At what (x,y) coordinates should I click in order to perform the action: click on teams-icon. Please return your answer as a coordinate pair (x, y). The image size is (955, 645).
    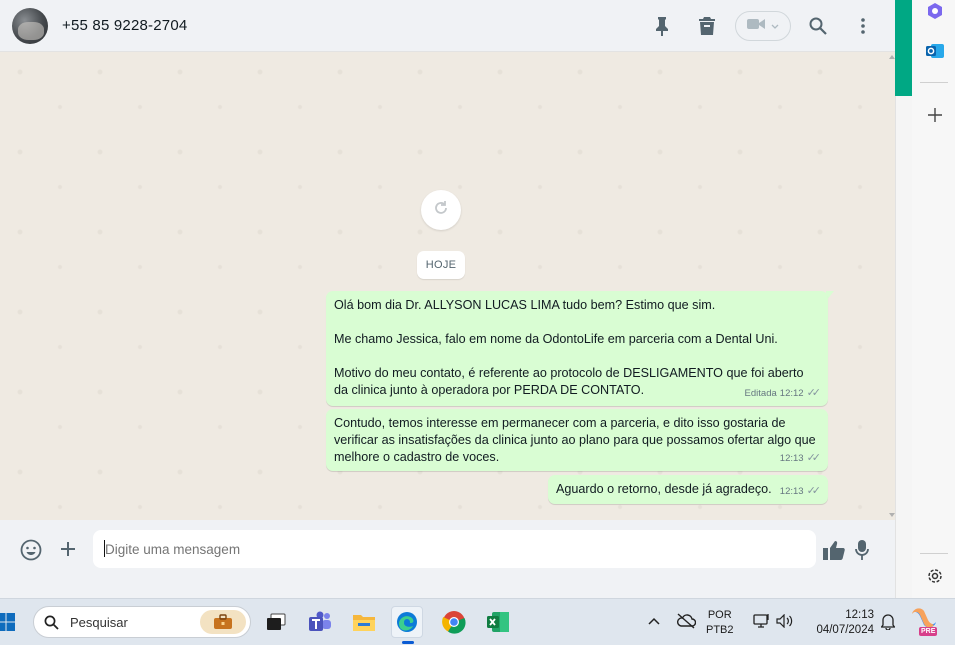
    Looking at the image, I should click on (320, 622).